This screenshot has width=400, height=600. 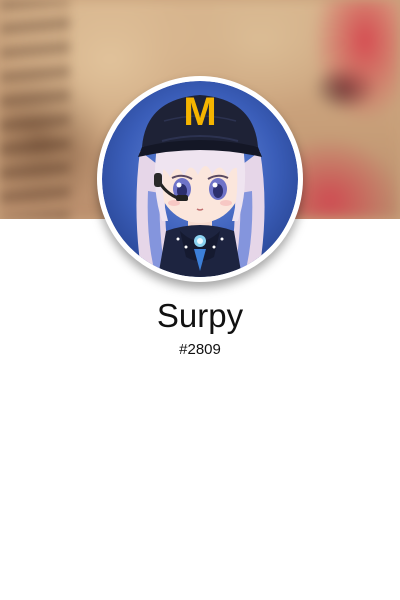 I want to click on user-discriminator: #2809, so click(x=200, y=349).